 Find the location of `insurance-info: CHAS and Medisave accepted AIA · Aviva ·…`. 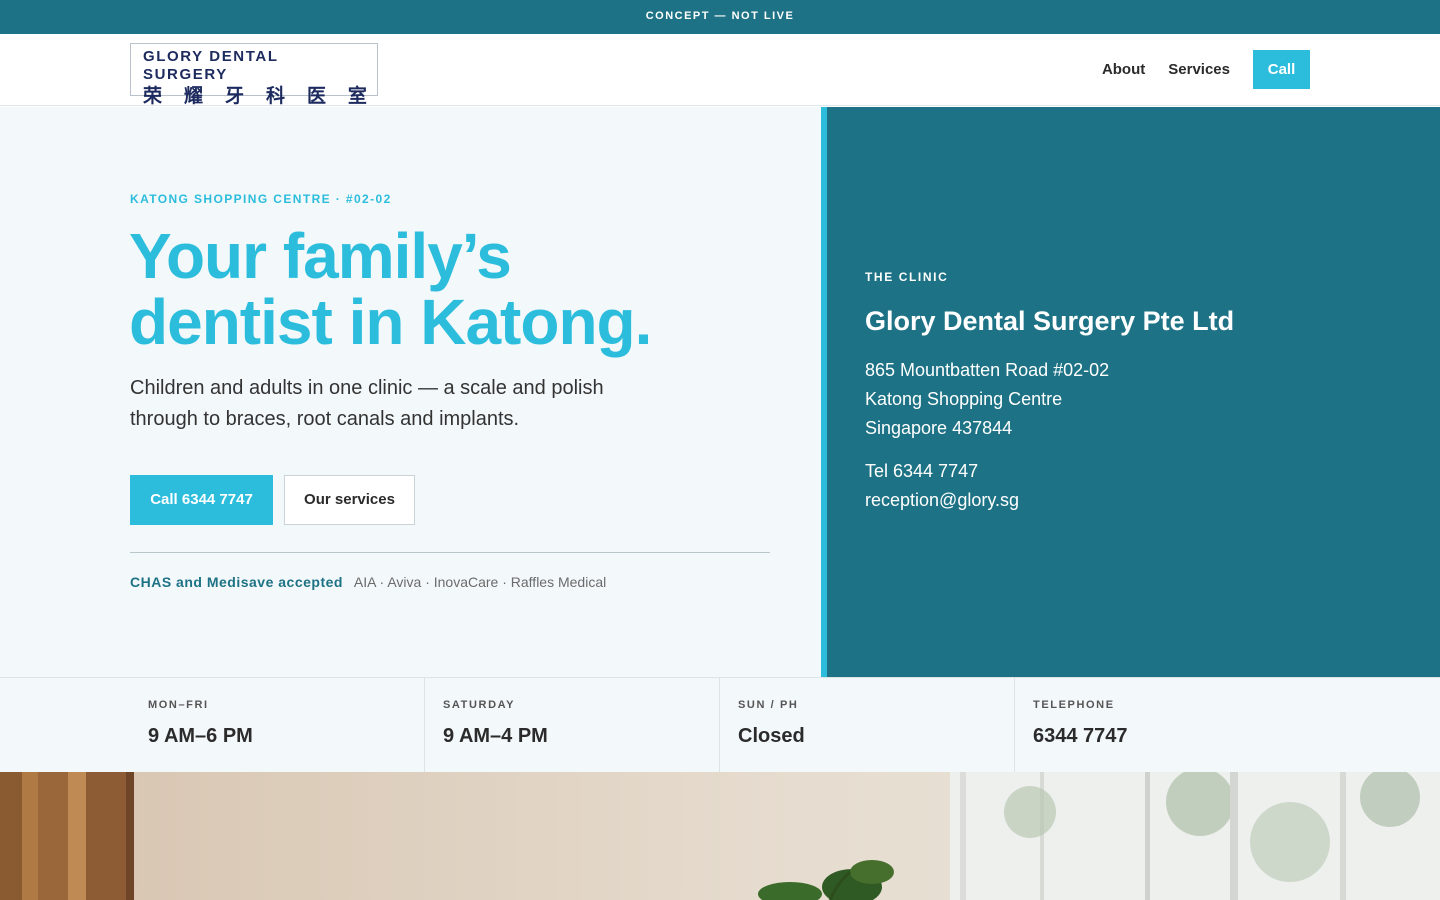

insurance-info: CHAS and Medisave accepted AIA · Aviva ·… is located at coordinates (368, 582).